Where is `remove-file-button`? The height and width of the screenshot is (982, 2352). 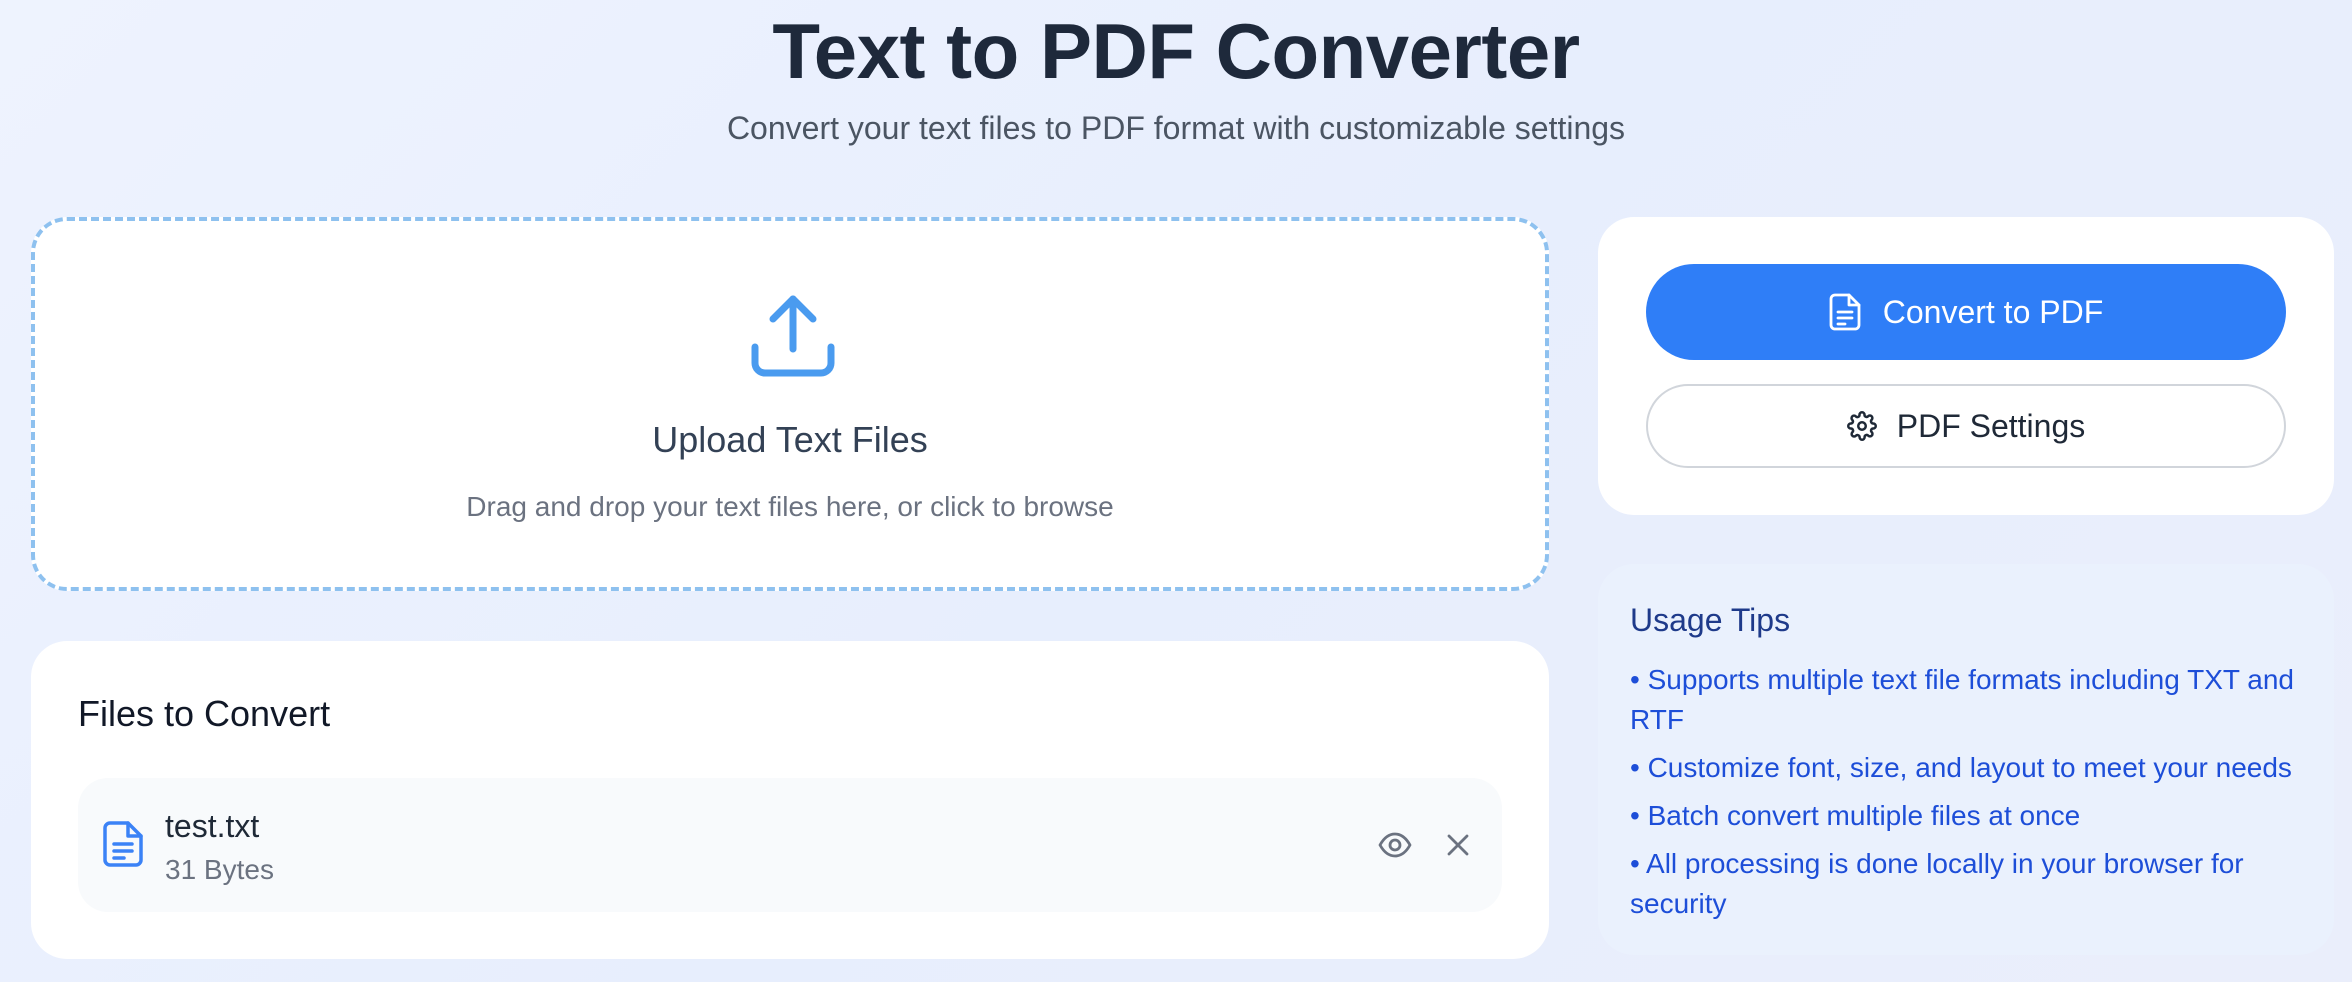 remove-file-button is located at coordinates (1458, 845).